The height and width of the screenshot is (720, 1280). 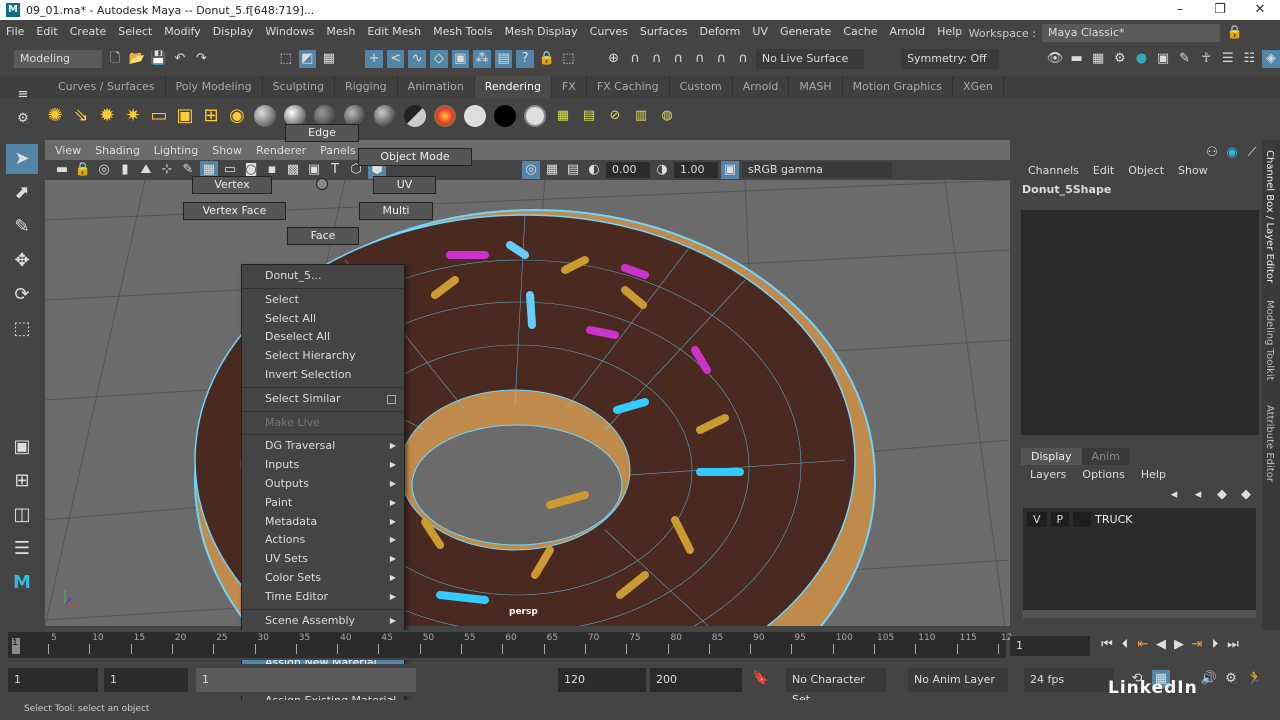 What do you see at coordinates (1269, 340) in the screenshot?
I see `tab-modeling-toolkit: Modeling Toolkit` at bounding box center [1269, 340].